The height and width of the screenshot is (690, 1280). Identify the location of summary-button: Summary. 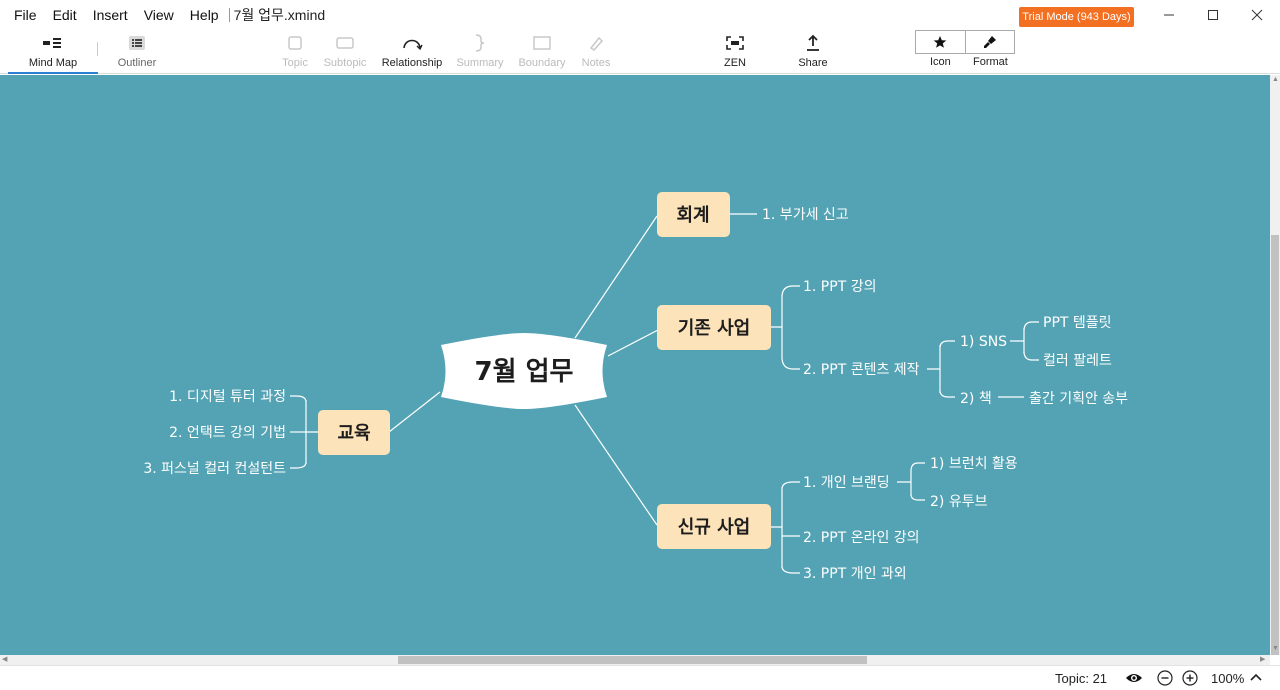
(480, 52).